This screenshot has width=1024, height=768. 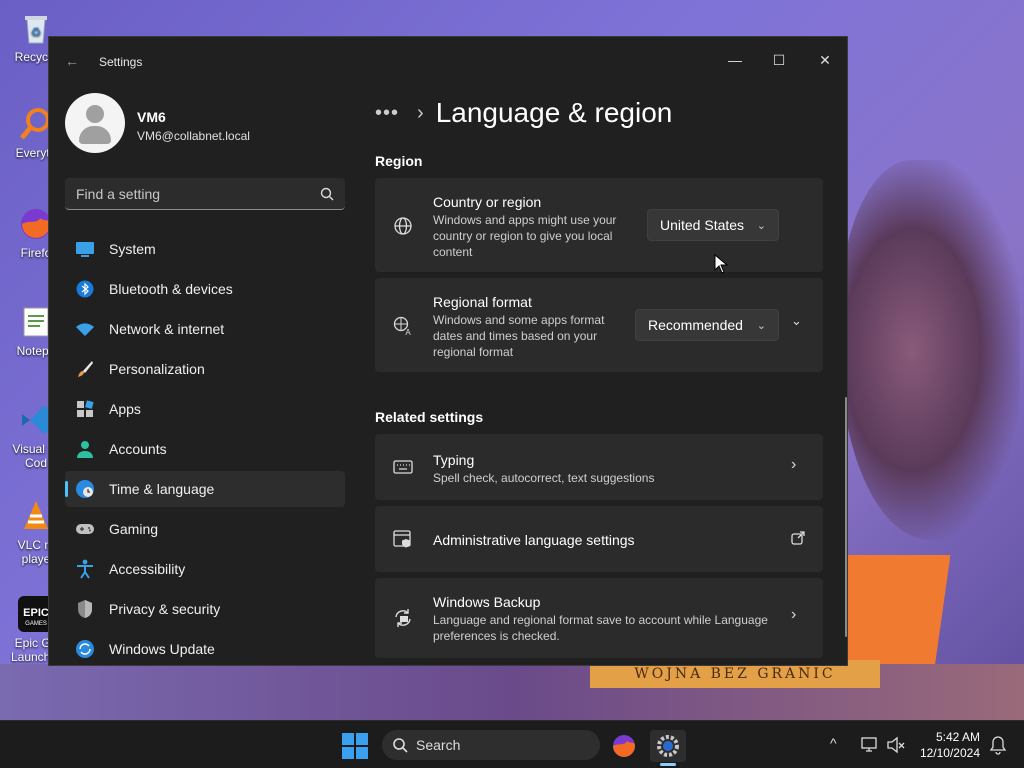 I want to click on section-related-settings: Related settings, so click(x=429, y=417).